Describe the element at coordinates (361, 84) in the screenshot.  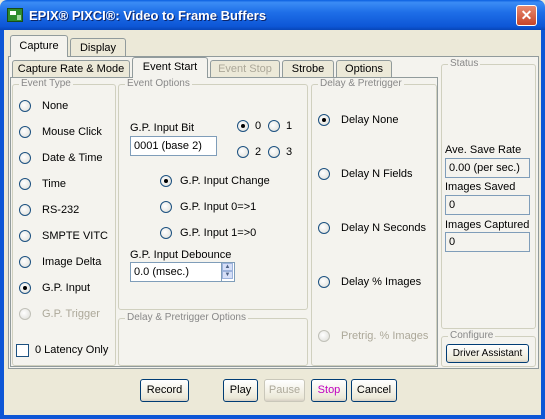
I see `delay-pretrigger-title: Delay & Pretrigger` at that location.